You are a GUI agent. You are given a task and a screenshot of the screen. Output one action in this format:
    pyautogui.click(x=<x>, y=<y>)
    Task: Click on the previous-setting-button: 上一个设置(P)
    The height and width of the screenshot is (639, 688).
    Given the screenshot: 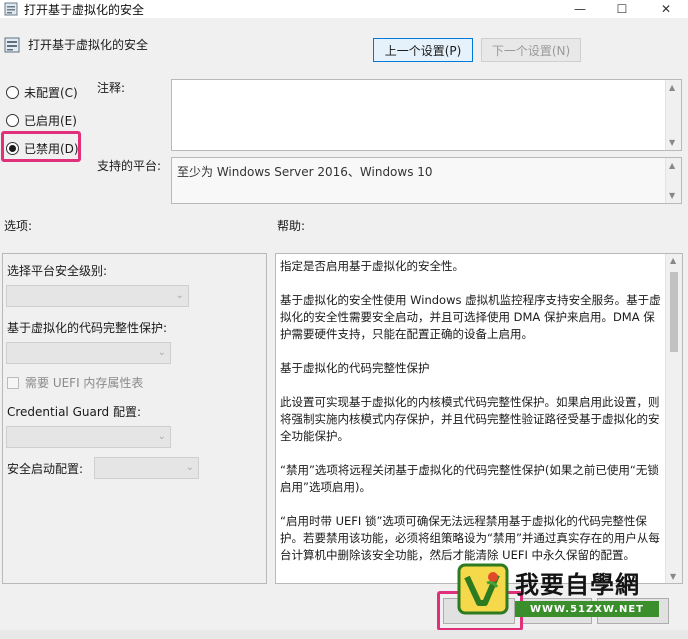 What is the action you would take?
    pyautogui.click(x=423, y=50)
    